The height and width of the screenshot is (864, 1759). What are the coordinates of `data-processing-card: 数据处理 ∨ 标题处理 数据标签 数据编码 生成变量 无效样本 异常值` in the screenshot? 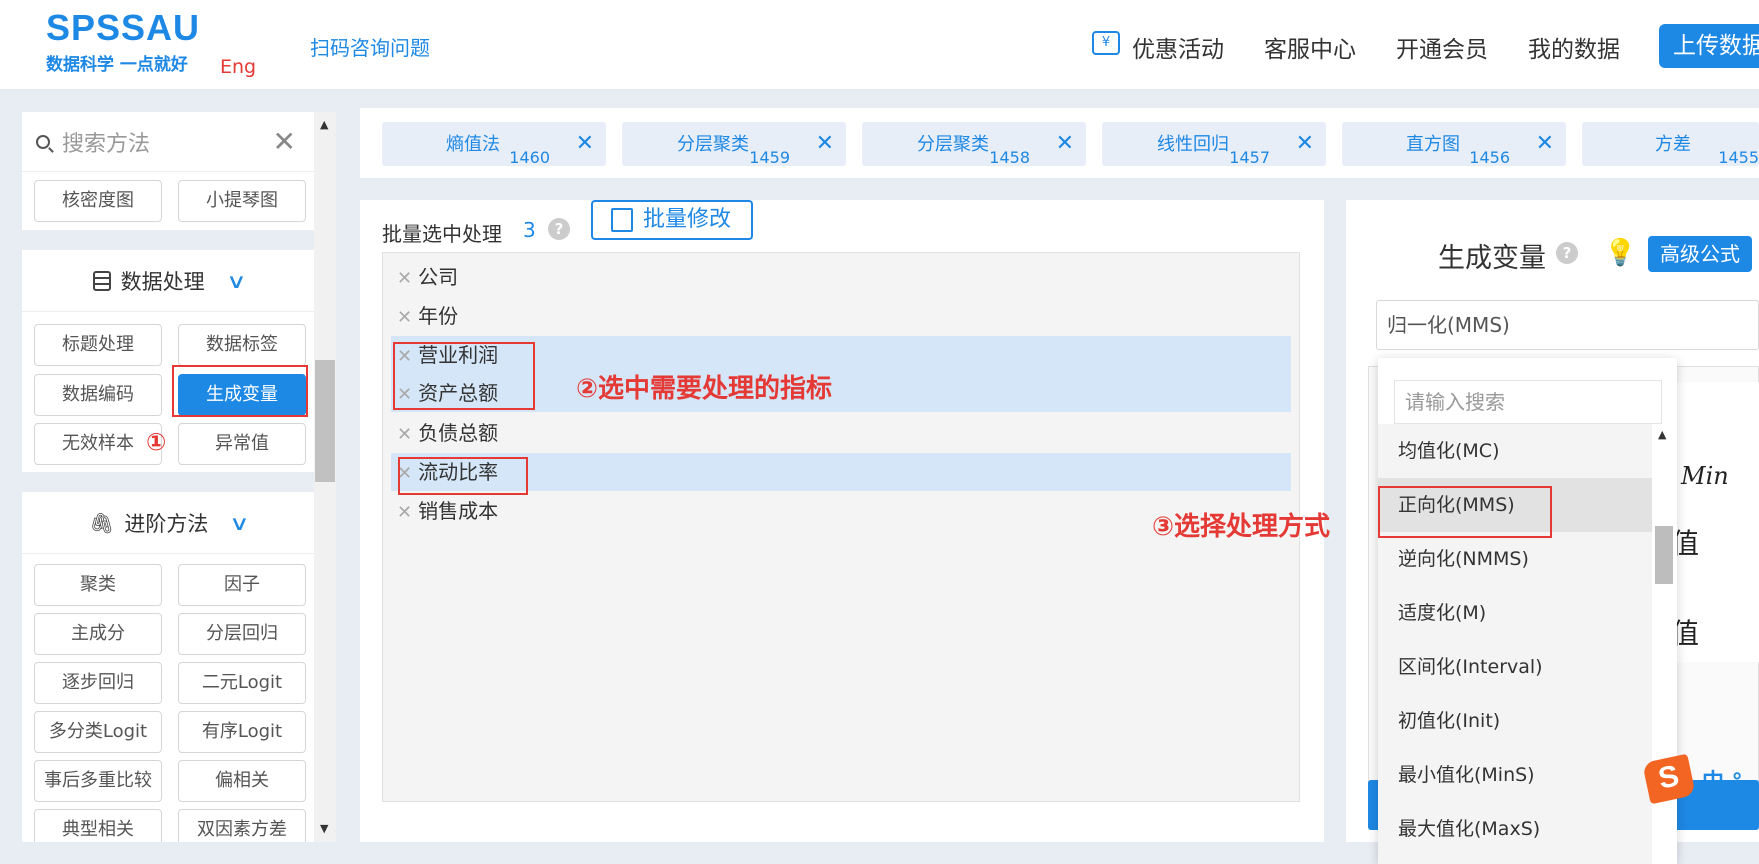 It's located at (168, 361).